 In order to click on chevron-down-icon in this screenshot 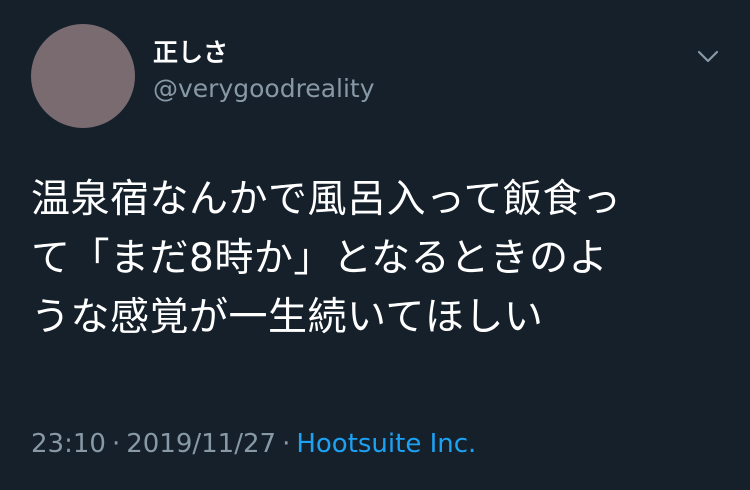, I will do `click(708, 56)`.